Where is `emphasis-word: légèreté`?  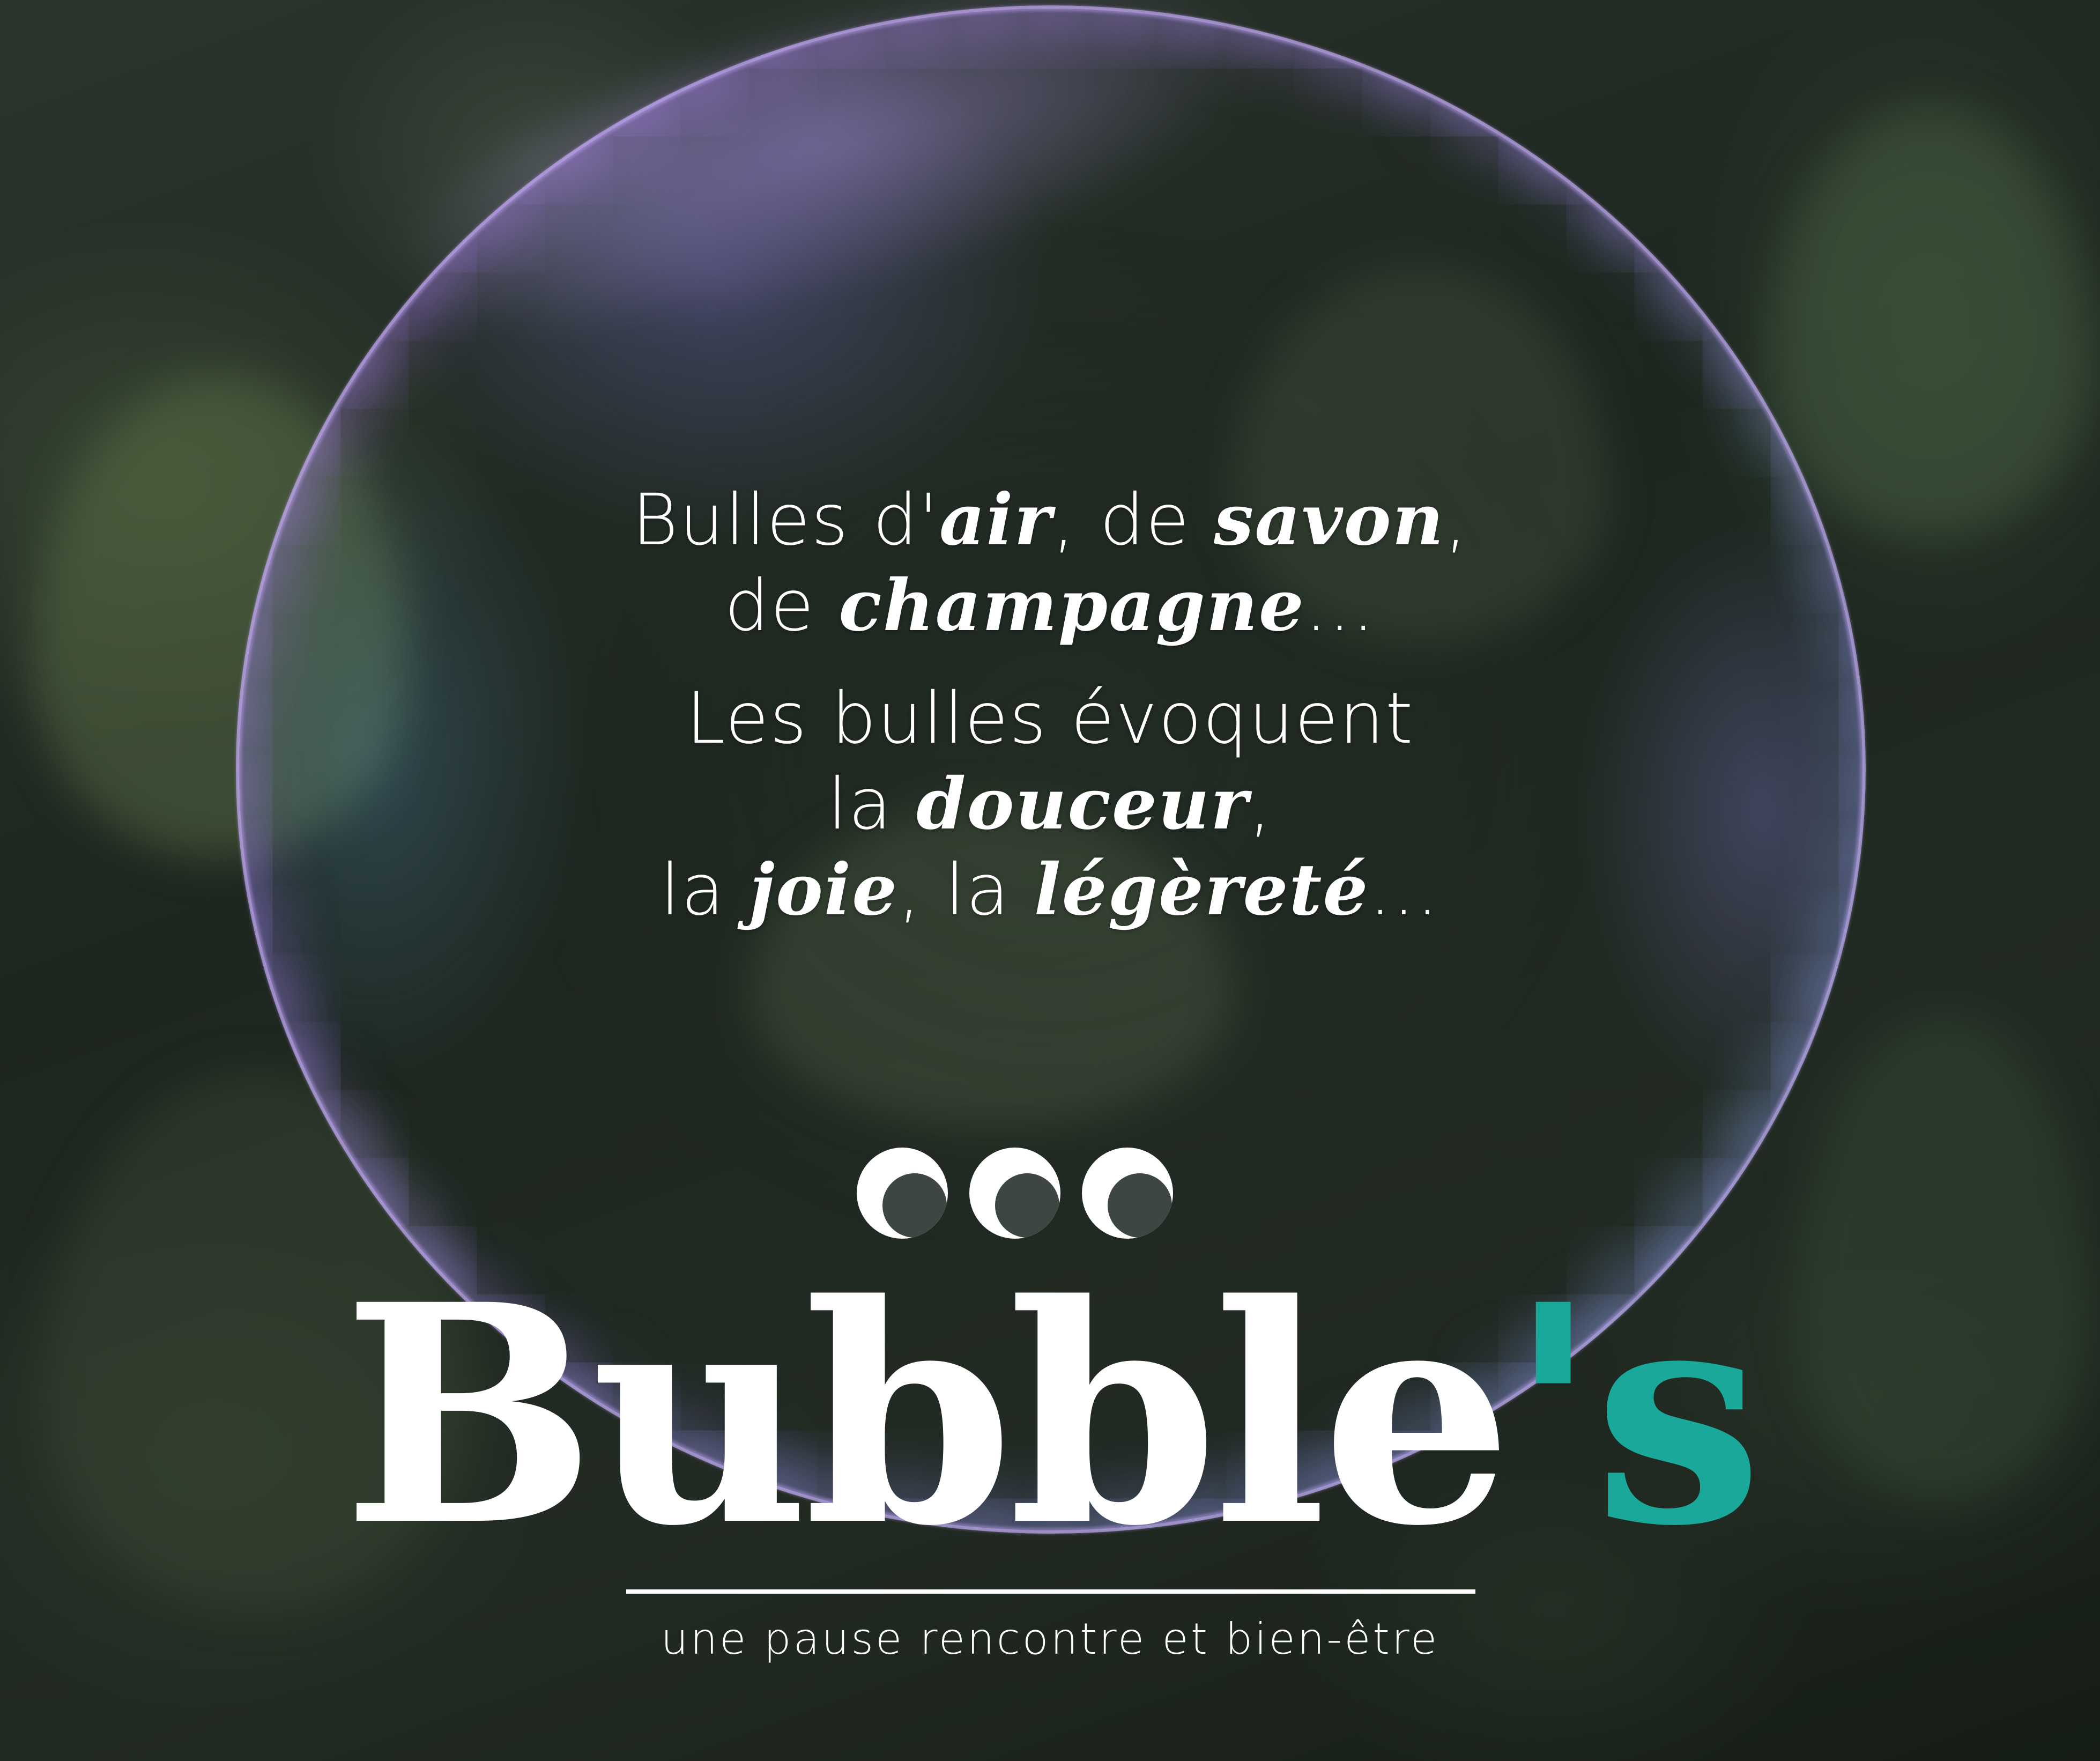
emphasis-word: légèreté is located at coordinates (1201, 889).